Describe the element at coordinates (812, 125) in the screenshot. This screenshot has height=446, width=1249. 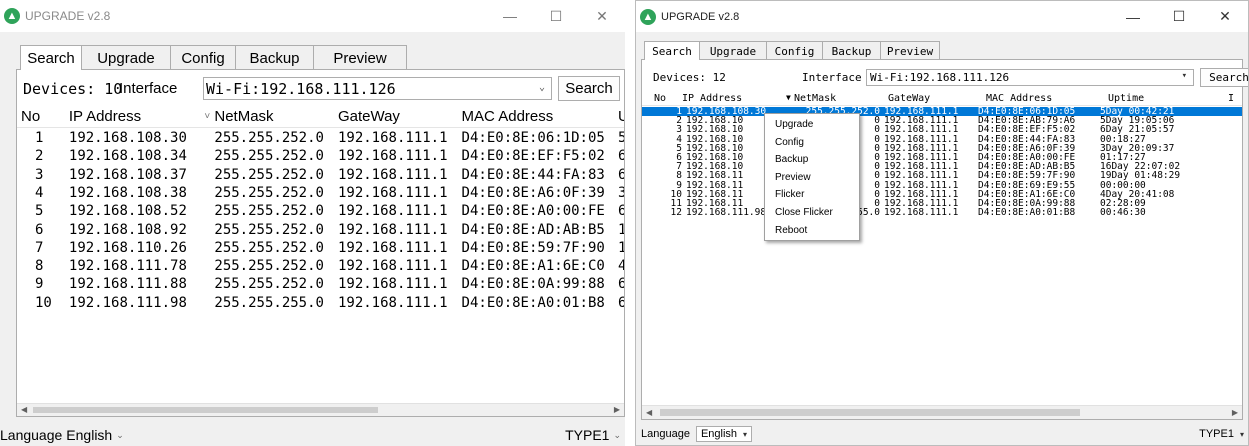
I see `menu-item-upgrade: Upgrade` at that location.